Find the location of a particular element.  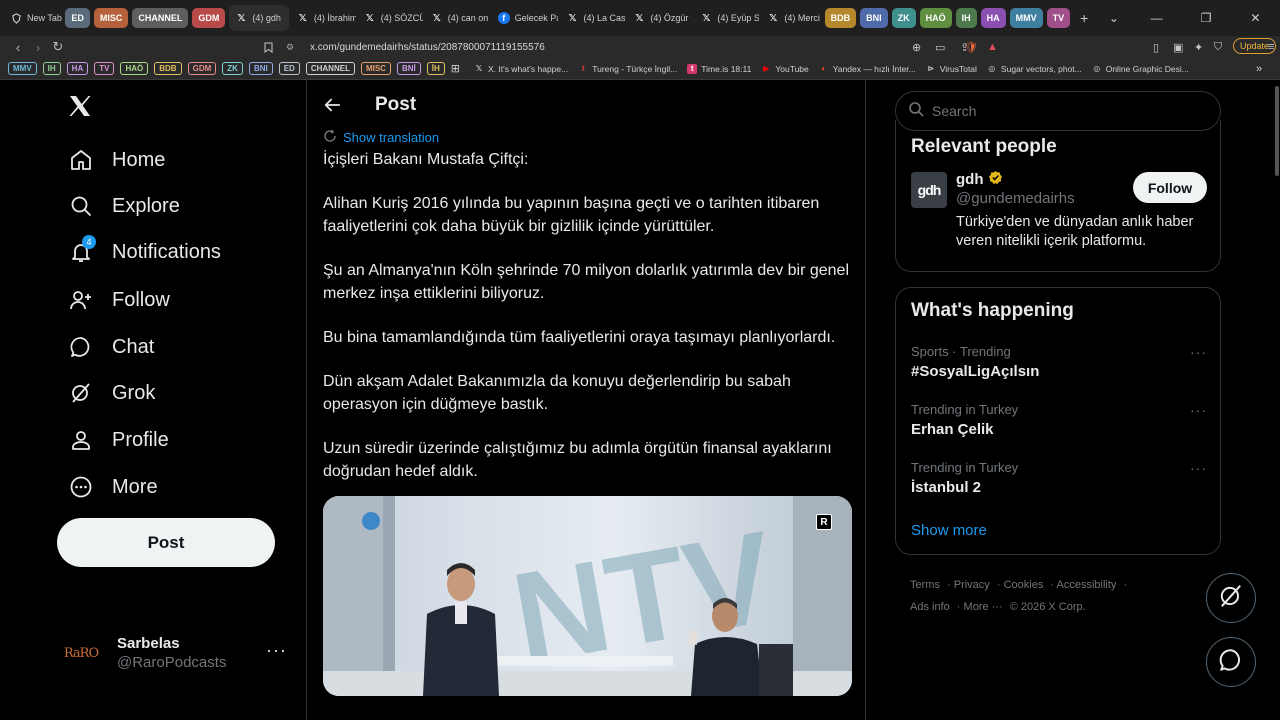

bookmark-folder-mmv: MMV is located at coordinates (22, 68).